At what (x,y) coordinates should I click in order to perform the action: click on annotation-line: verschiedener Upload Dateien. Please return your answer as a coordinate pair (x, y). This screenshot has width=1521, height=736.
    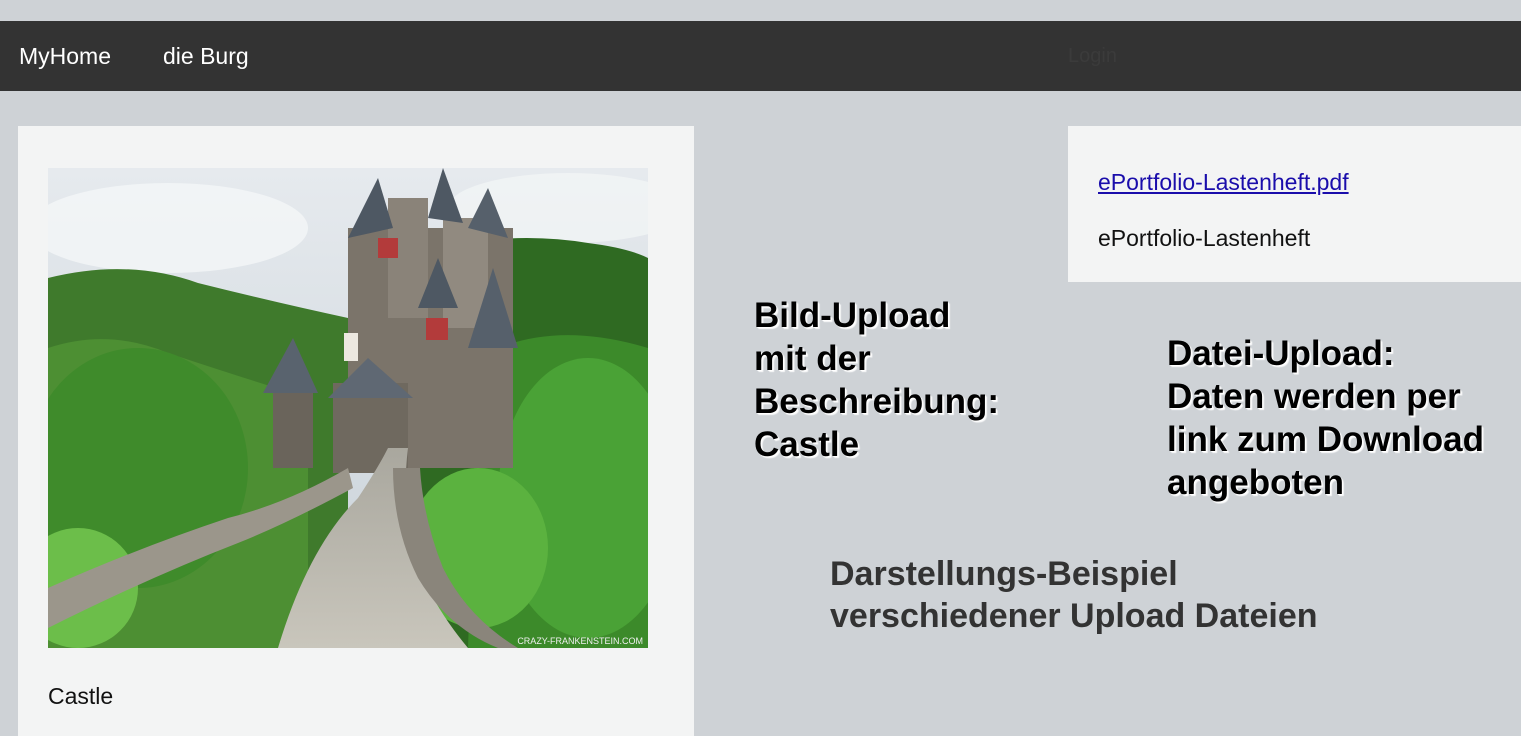
    Looking at the image, I should click on (1074, 616).